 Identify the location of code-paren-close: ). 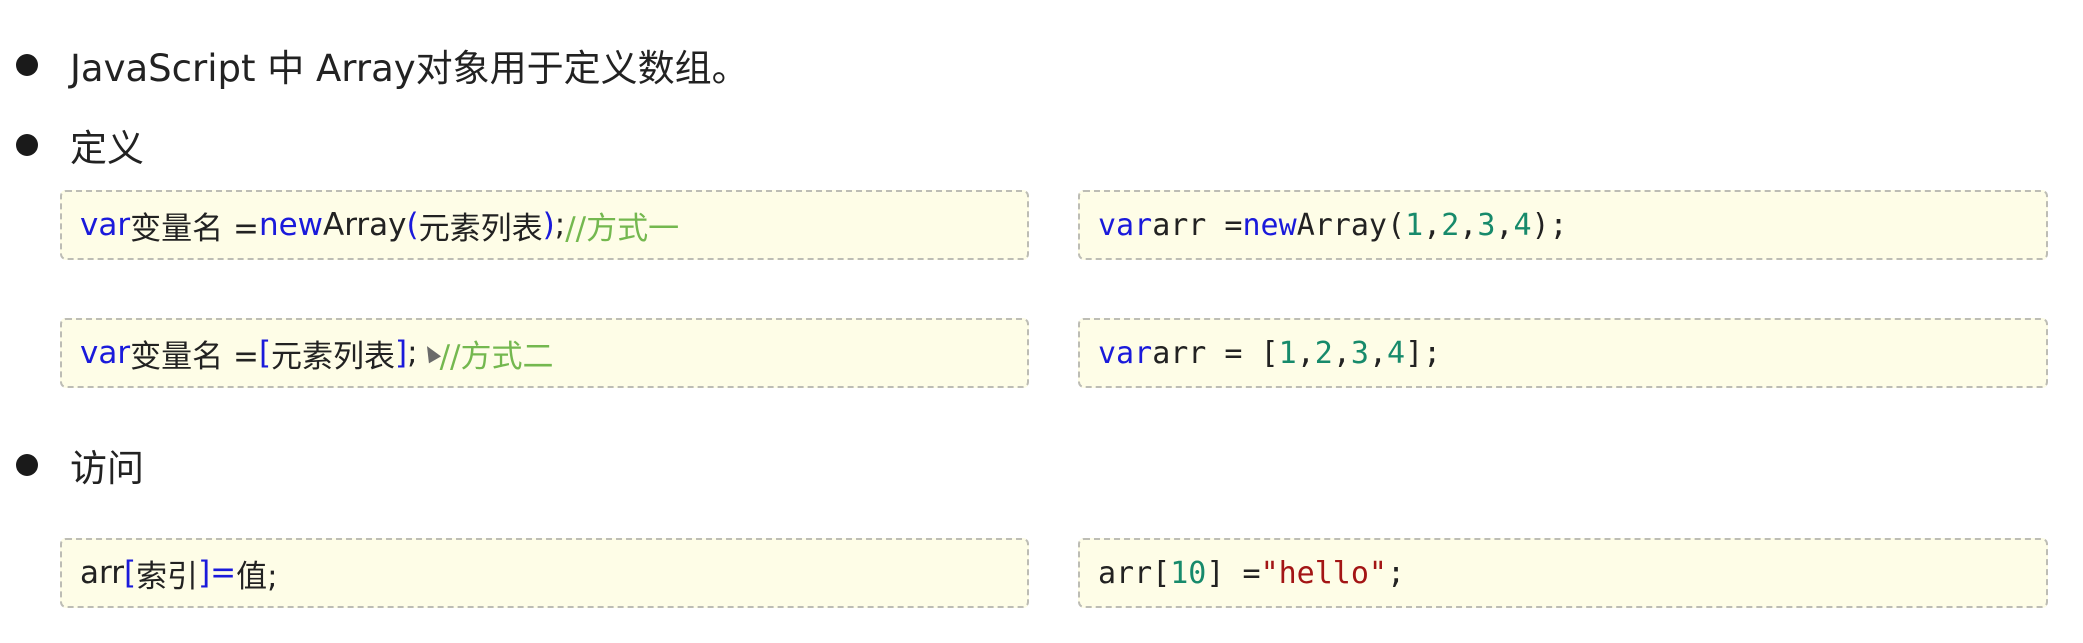
(548, 225).